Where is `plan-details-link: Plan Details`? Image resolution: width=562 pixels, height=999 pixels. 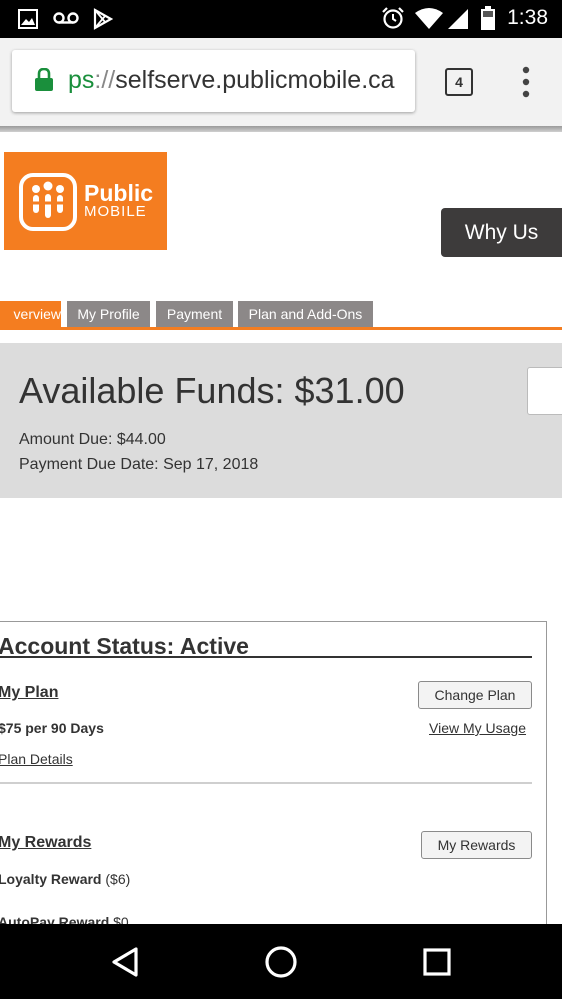
plan-details-link: Plan Details is located at coordinates (36, 759).